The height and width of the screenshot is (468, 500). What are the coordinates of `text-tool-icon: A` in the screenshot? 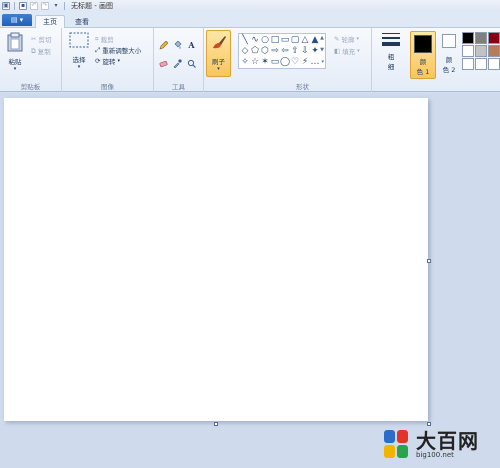 It's located at (191, 44).